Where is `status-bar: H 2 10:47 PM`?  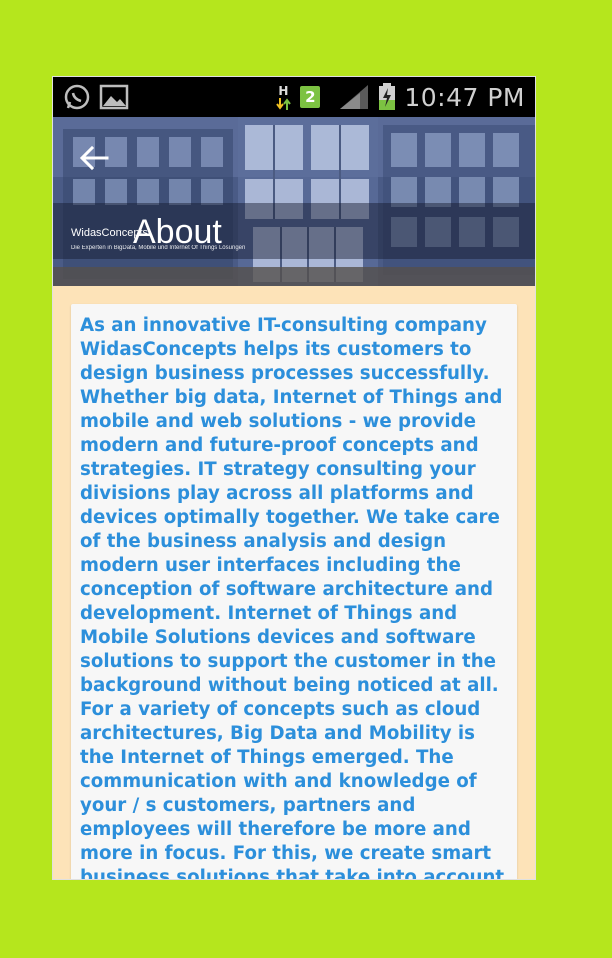 status-bar: H 2 10:47 PM is located at coordinates (294, 97).